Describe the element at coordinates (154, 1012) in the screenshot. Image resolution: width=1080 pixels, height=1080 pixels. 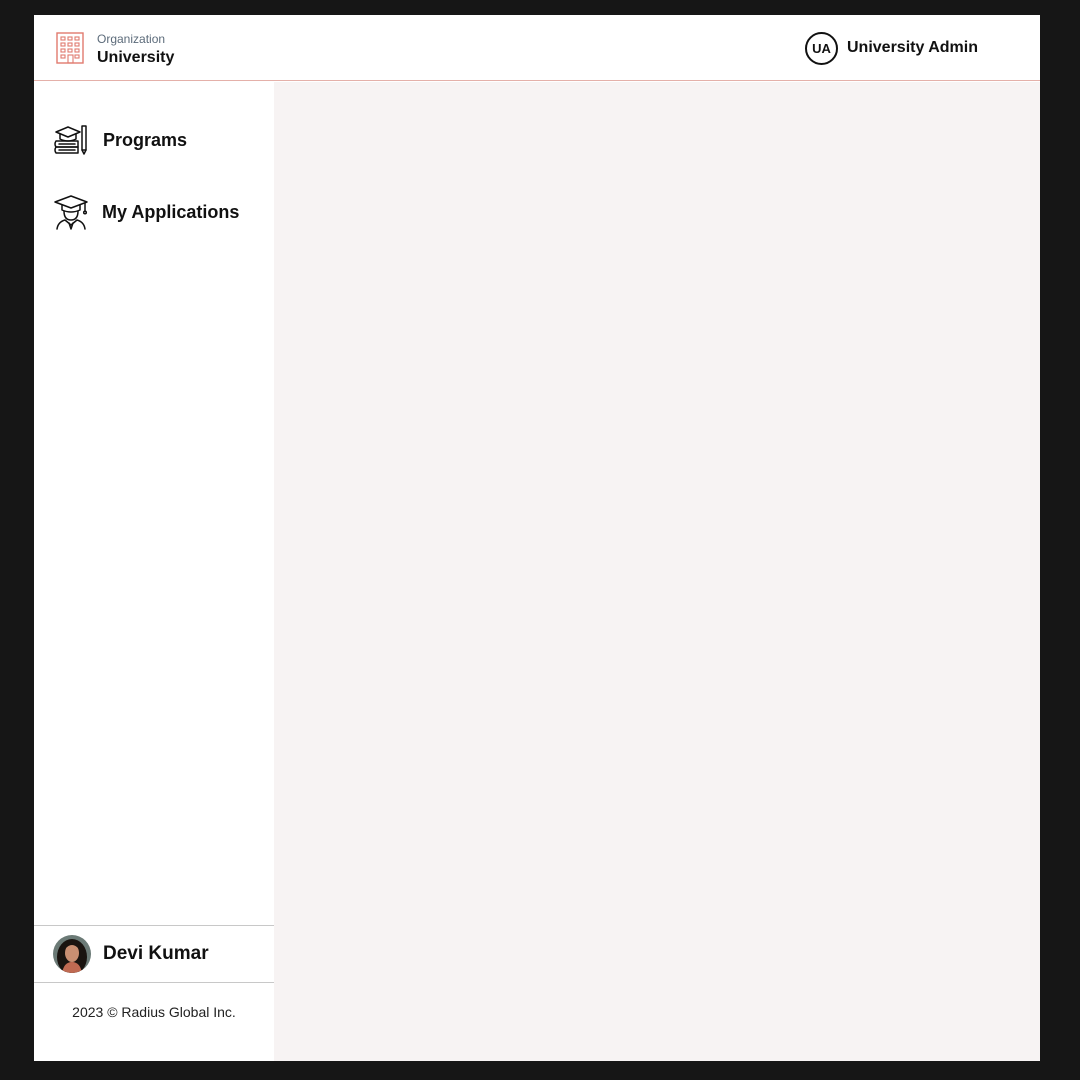
I see `copyright-text: 2023 © Radius Global Inc.` at that location.